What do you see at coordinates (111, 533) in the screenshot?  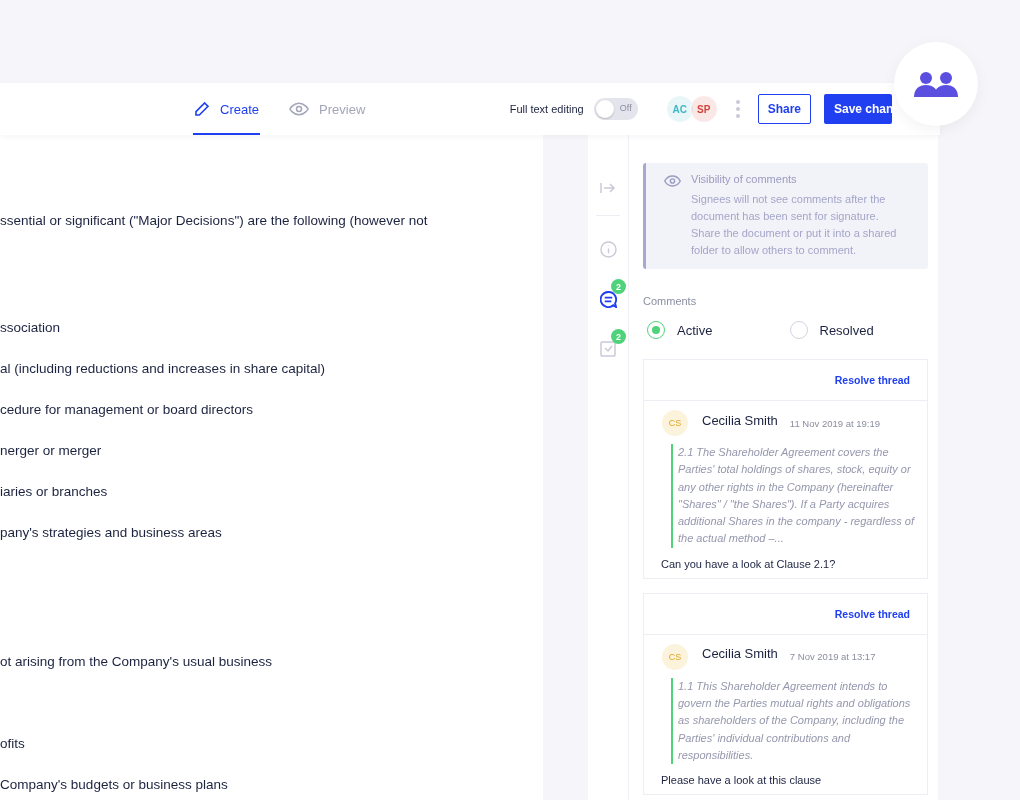 I see `document-text: pany's strategies and business areas` at bounding box center [111, 533].